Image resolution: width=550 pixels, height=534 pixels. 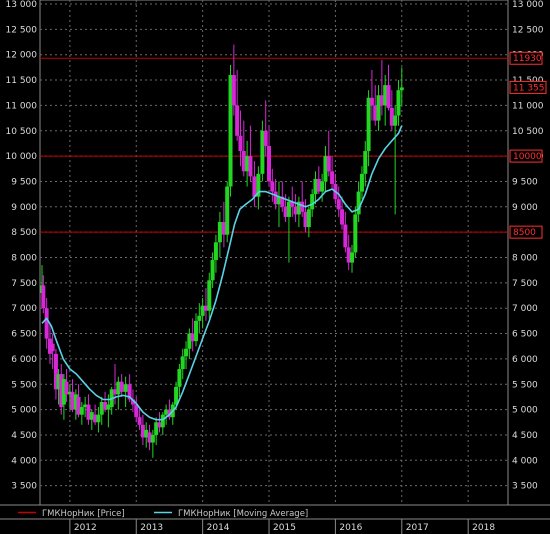 What do you see at coordinates (24, 284) in the screenshot?
I see `y-tick-label-left: 7 500` at bounding box center [24, 284].